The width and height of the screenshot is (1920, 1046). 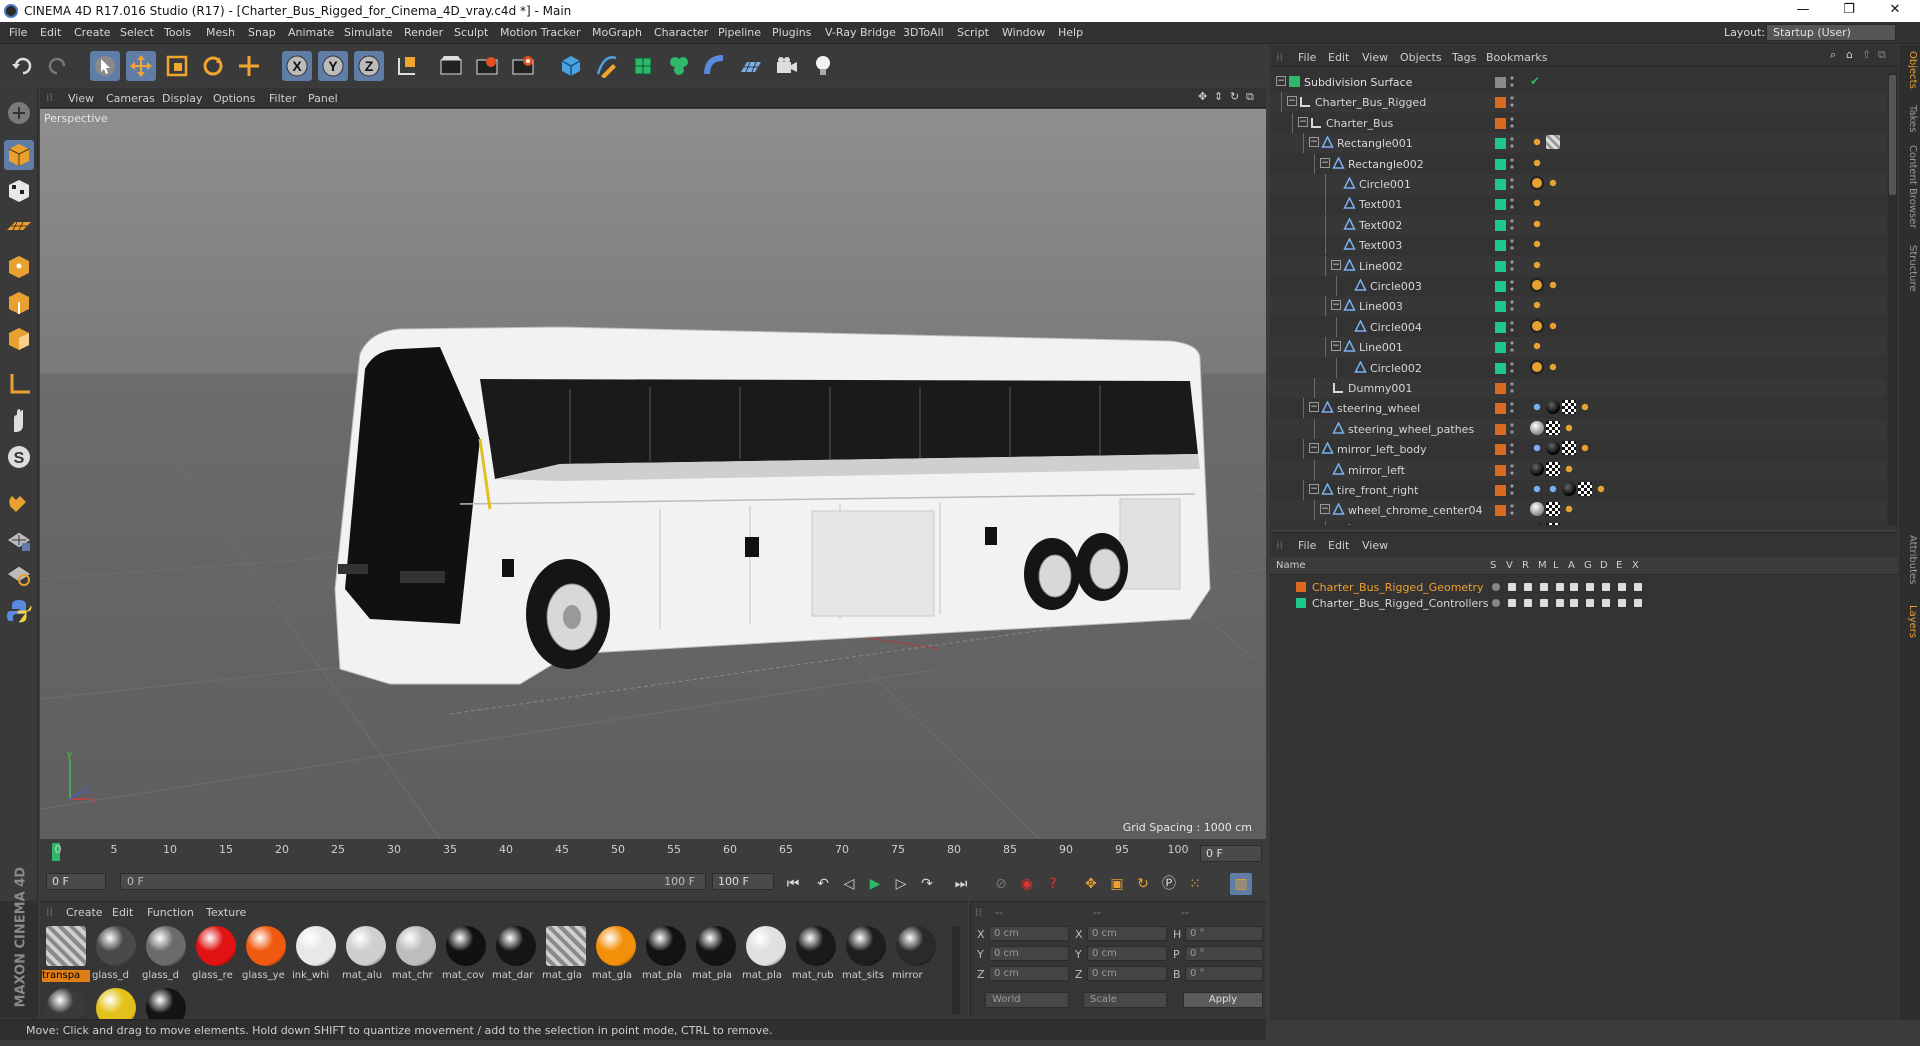 I want to click on object-row: Circle002, so click(x=1578, y=368).